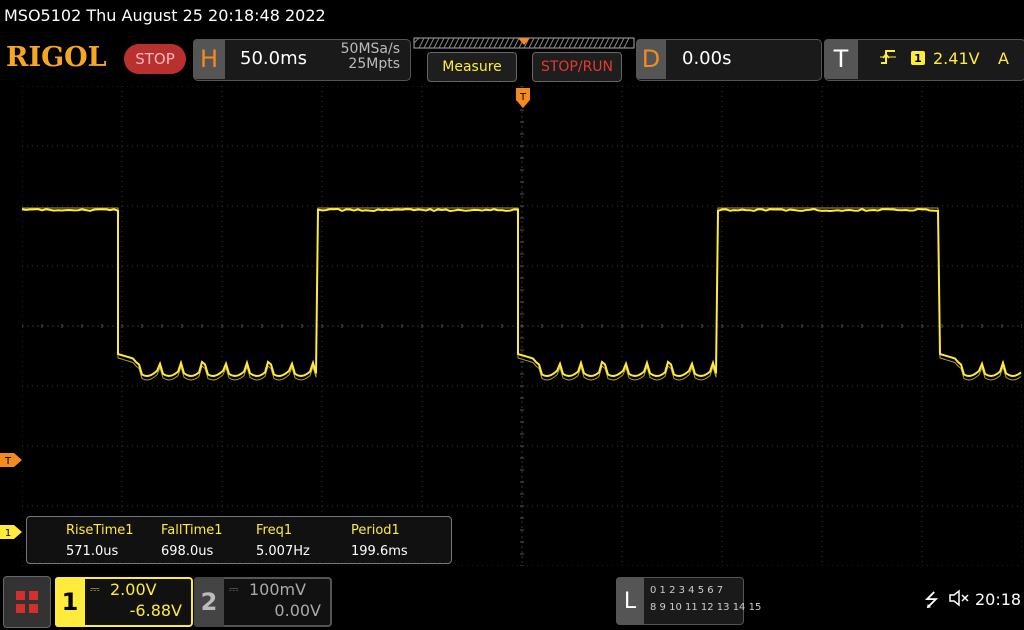  I want to click on channel2-scale: 100mV, so click(277, 589).